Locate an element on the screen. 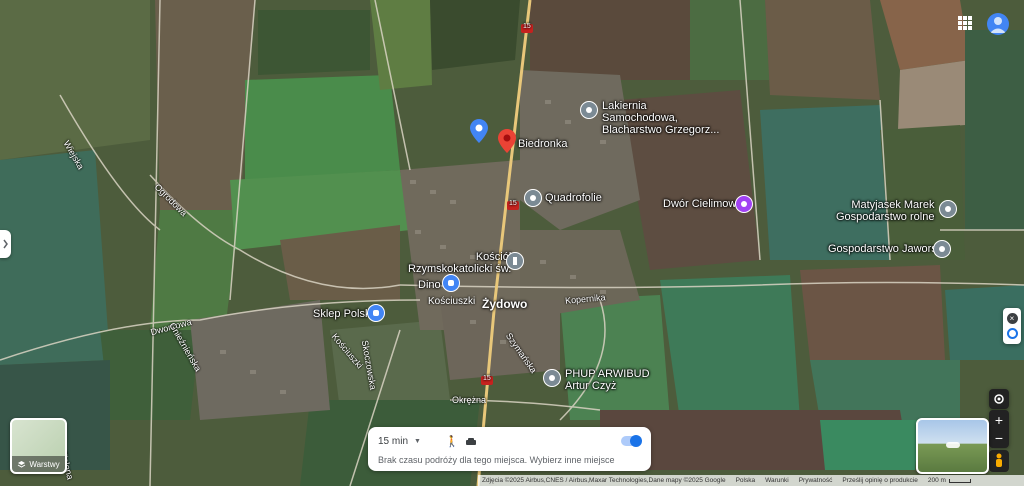 The image size is (1024, 486). side-controls: × is located at coordinates (1012, 326).